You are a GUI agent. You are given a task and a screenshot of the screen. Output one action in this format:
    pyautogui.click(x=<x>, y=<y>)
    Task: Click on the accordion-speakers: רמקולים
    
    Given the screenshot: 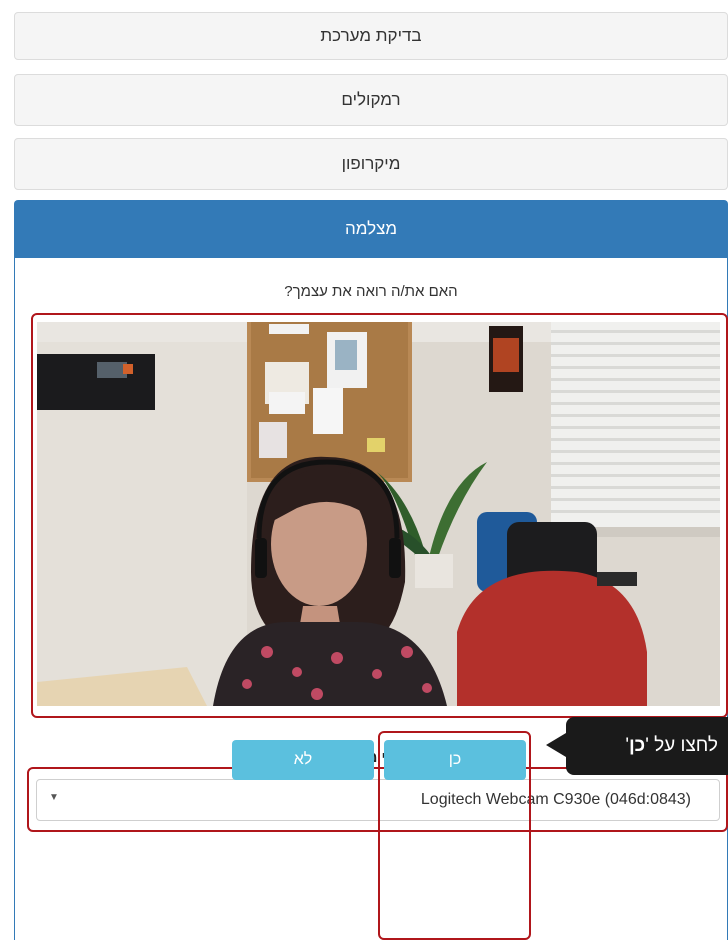 What is the action you would take?
    pyautogui.click(x=371, y=100)
    